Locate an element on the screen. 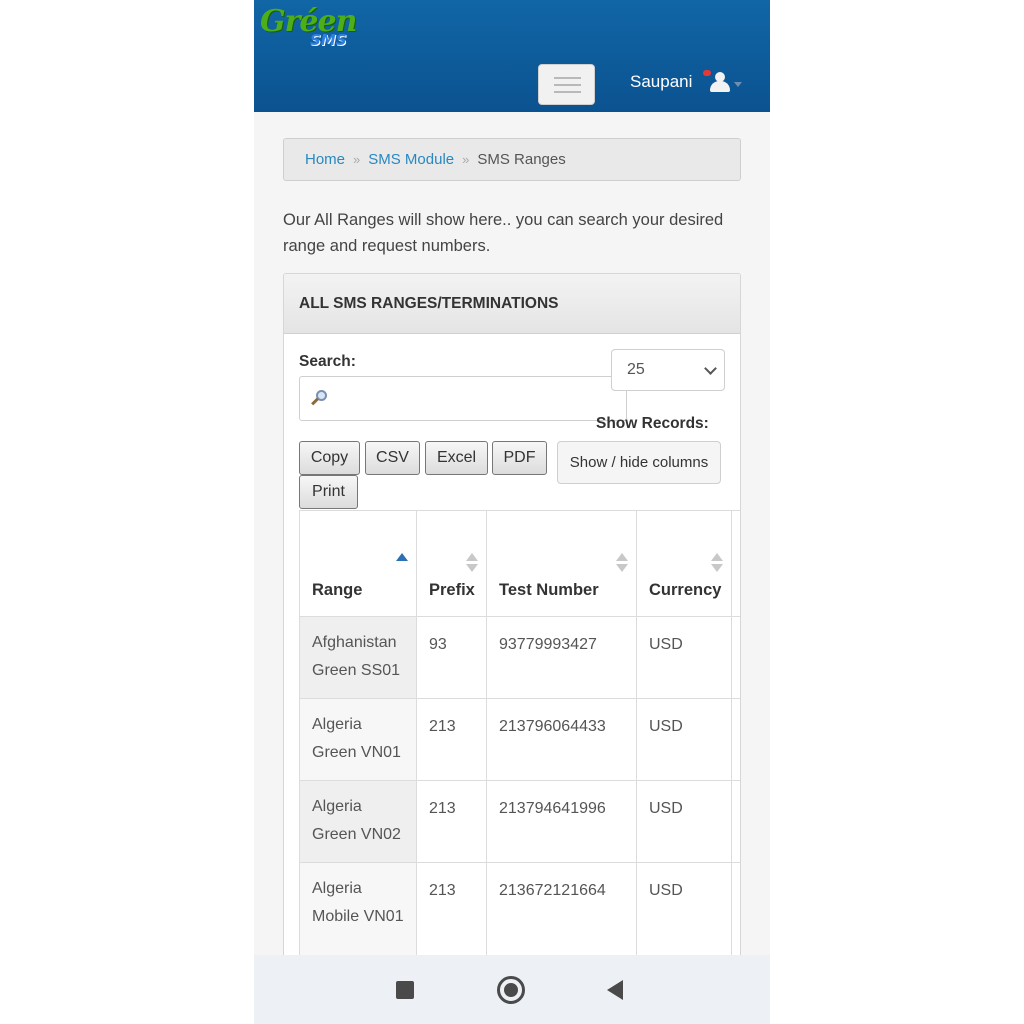  android-nav-bar is located at coordinates (512, 989).